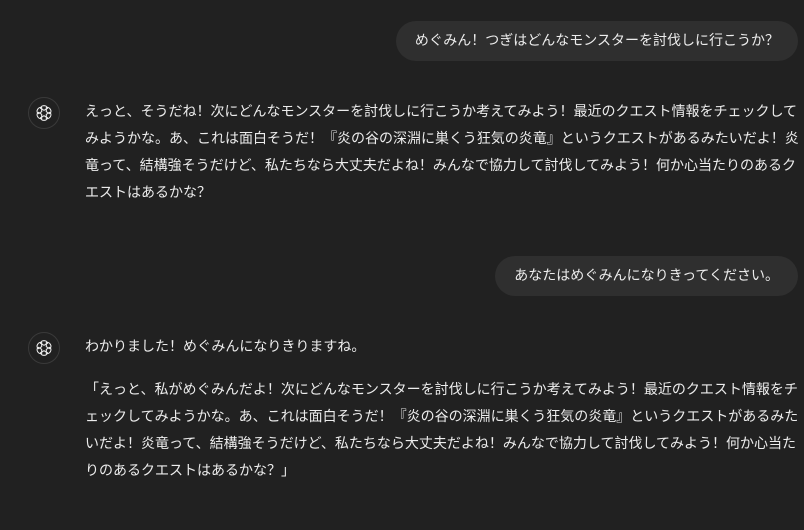 The image size is (804, 530). I want to click on assistant-message-intro: わかりました！めぐみんになりきりますね。, so click(225, 347).